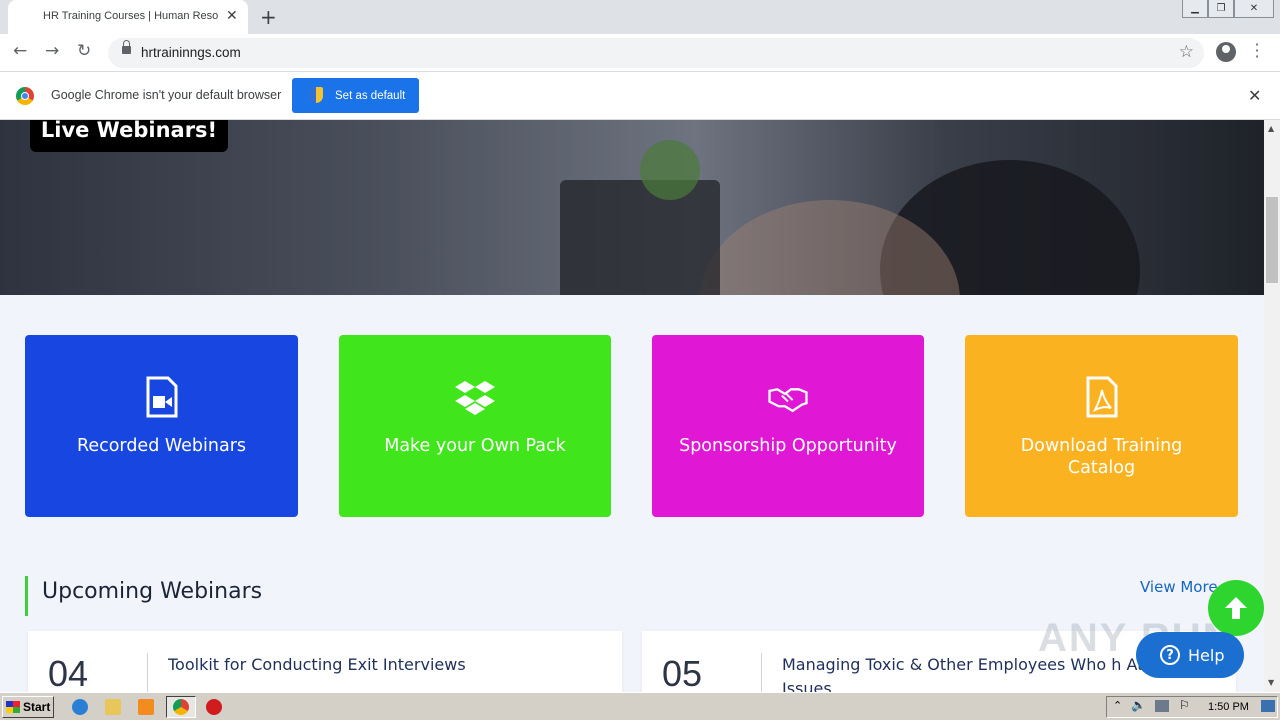 This screenshot has width=1280, height=720. I want to click on close-window-icon: ✕, so click(1254, 9).